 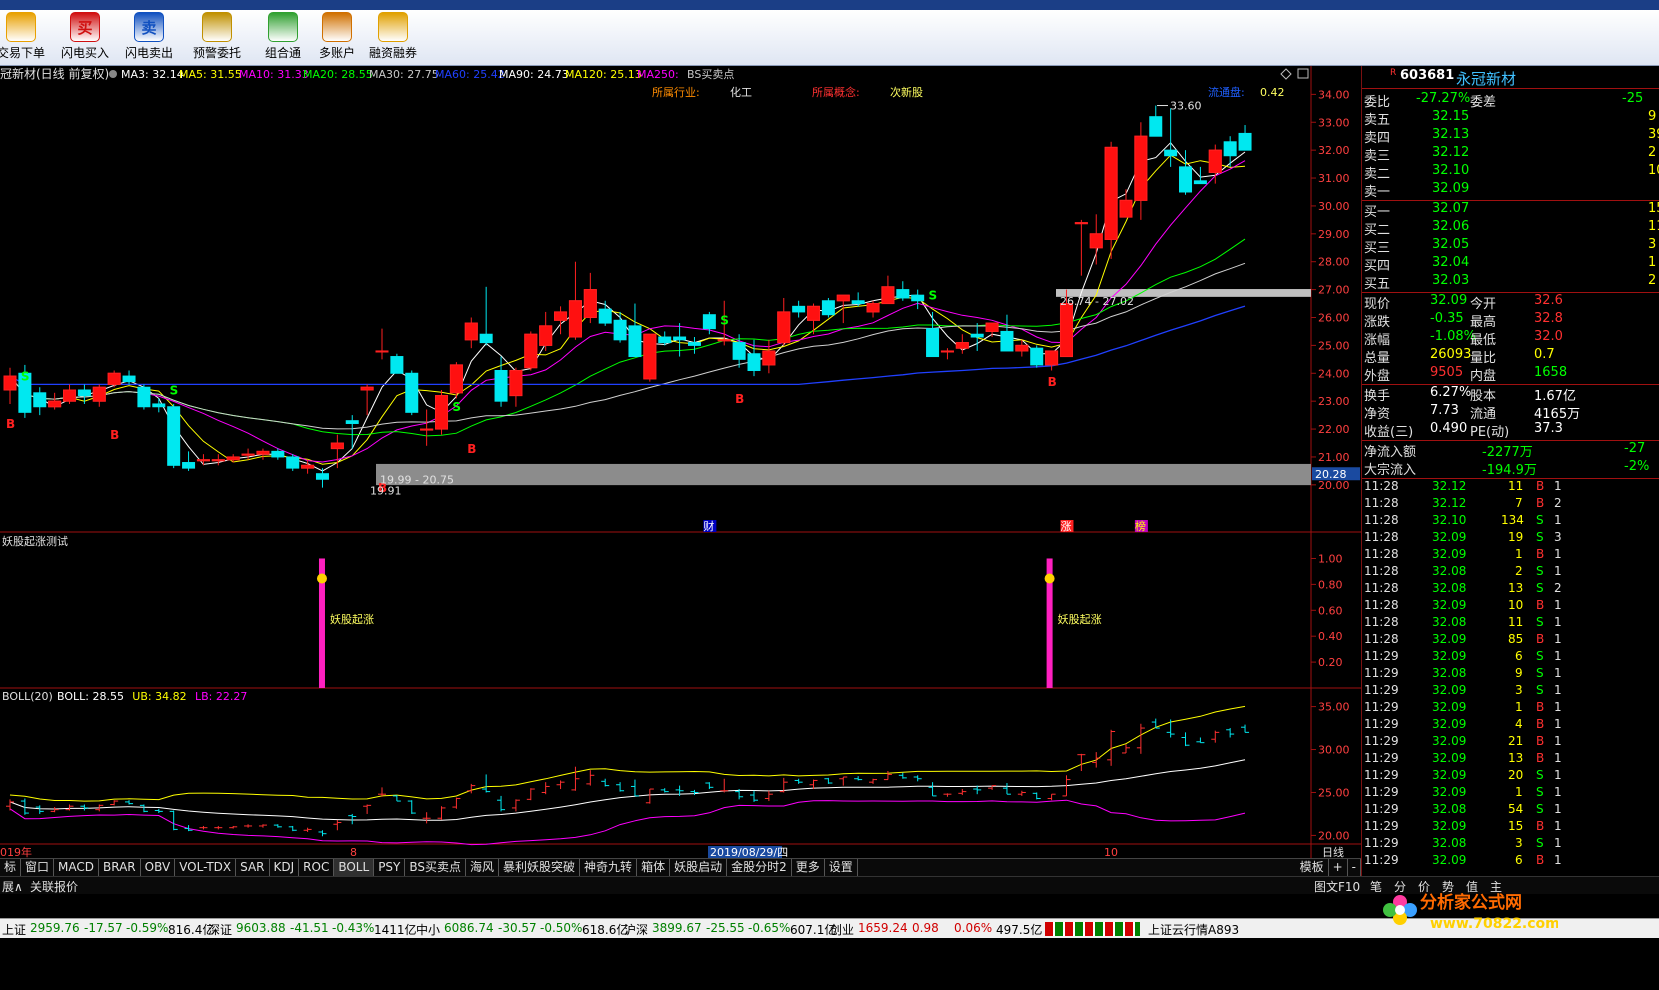 I want to click on indicator-tab: BOLL, so click(x=354, y=867).